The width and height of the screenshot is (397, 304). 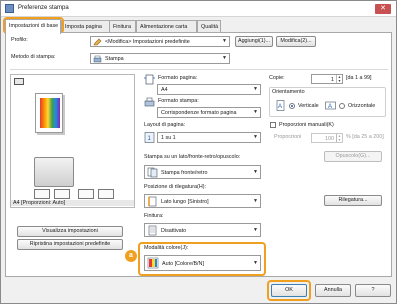 What do you see at coordinates (362, 106) in the screenshot?
I see `landscape-label: Orizzontale` at bounding box center [362, 106].